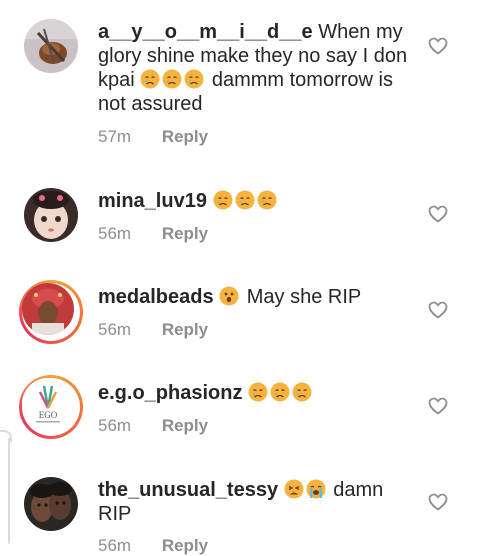 The height and width of the screenshot is (556, 477). Describe the element at coordinates (152, 201) in the screenshot. I see `comment-username: mina_luv19` at that location.